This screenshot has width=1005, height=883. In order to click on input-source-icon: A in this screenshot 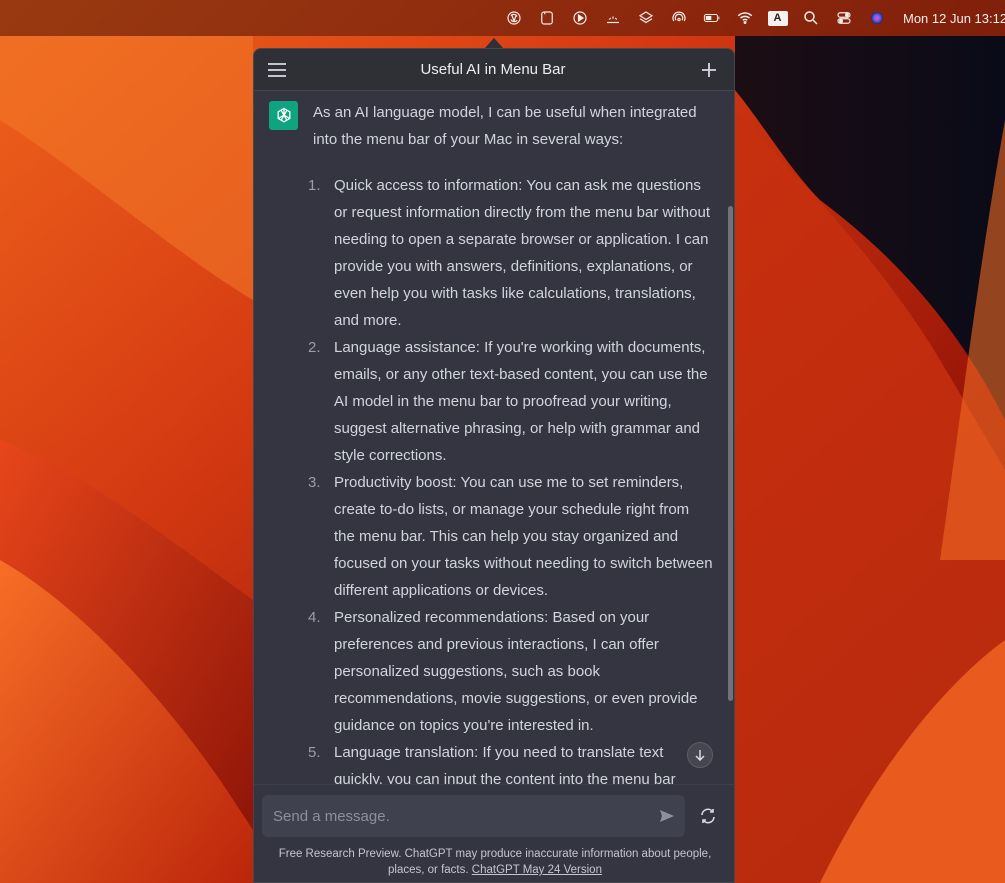, I will do `click(777, 18)`.